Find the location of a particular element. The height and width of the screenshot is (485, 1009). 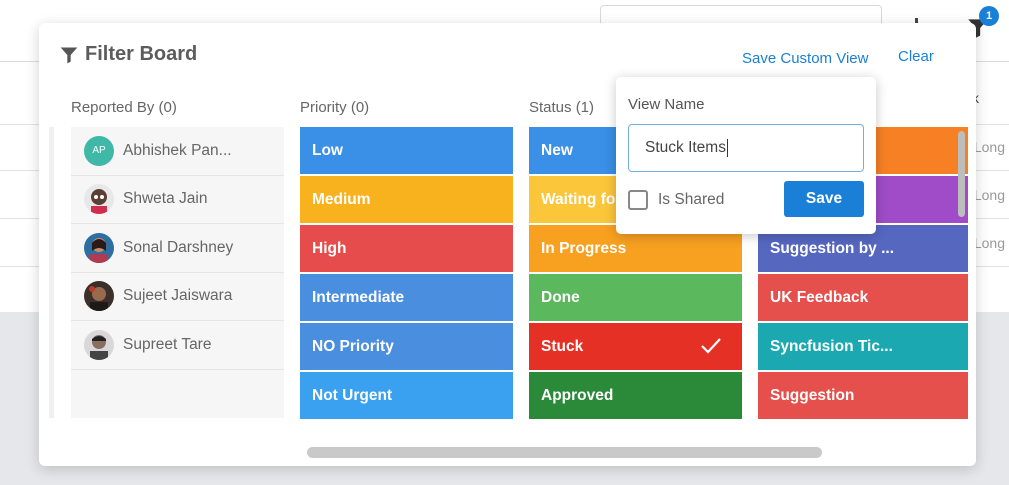

reporter-name: Sujeet Jaiswara is located at coordinates (178, 296).